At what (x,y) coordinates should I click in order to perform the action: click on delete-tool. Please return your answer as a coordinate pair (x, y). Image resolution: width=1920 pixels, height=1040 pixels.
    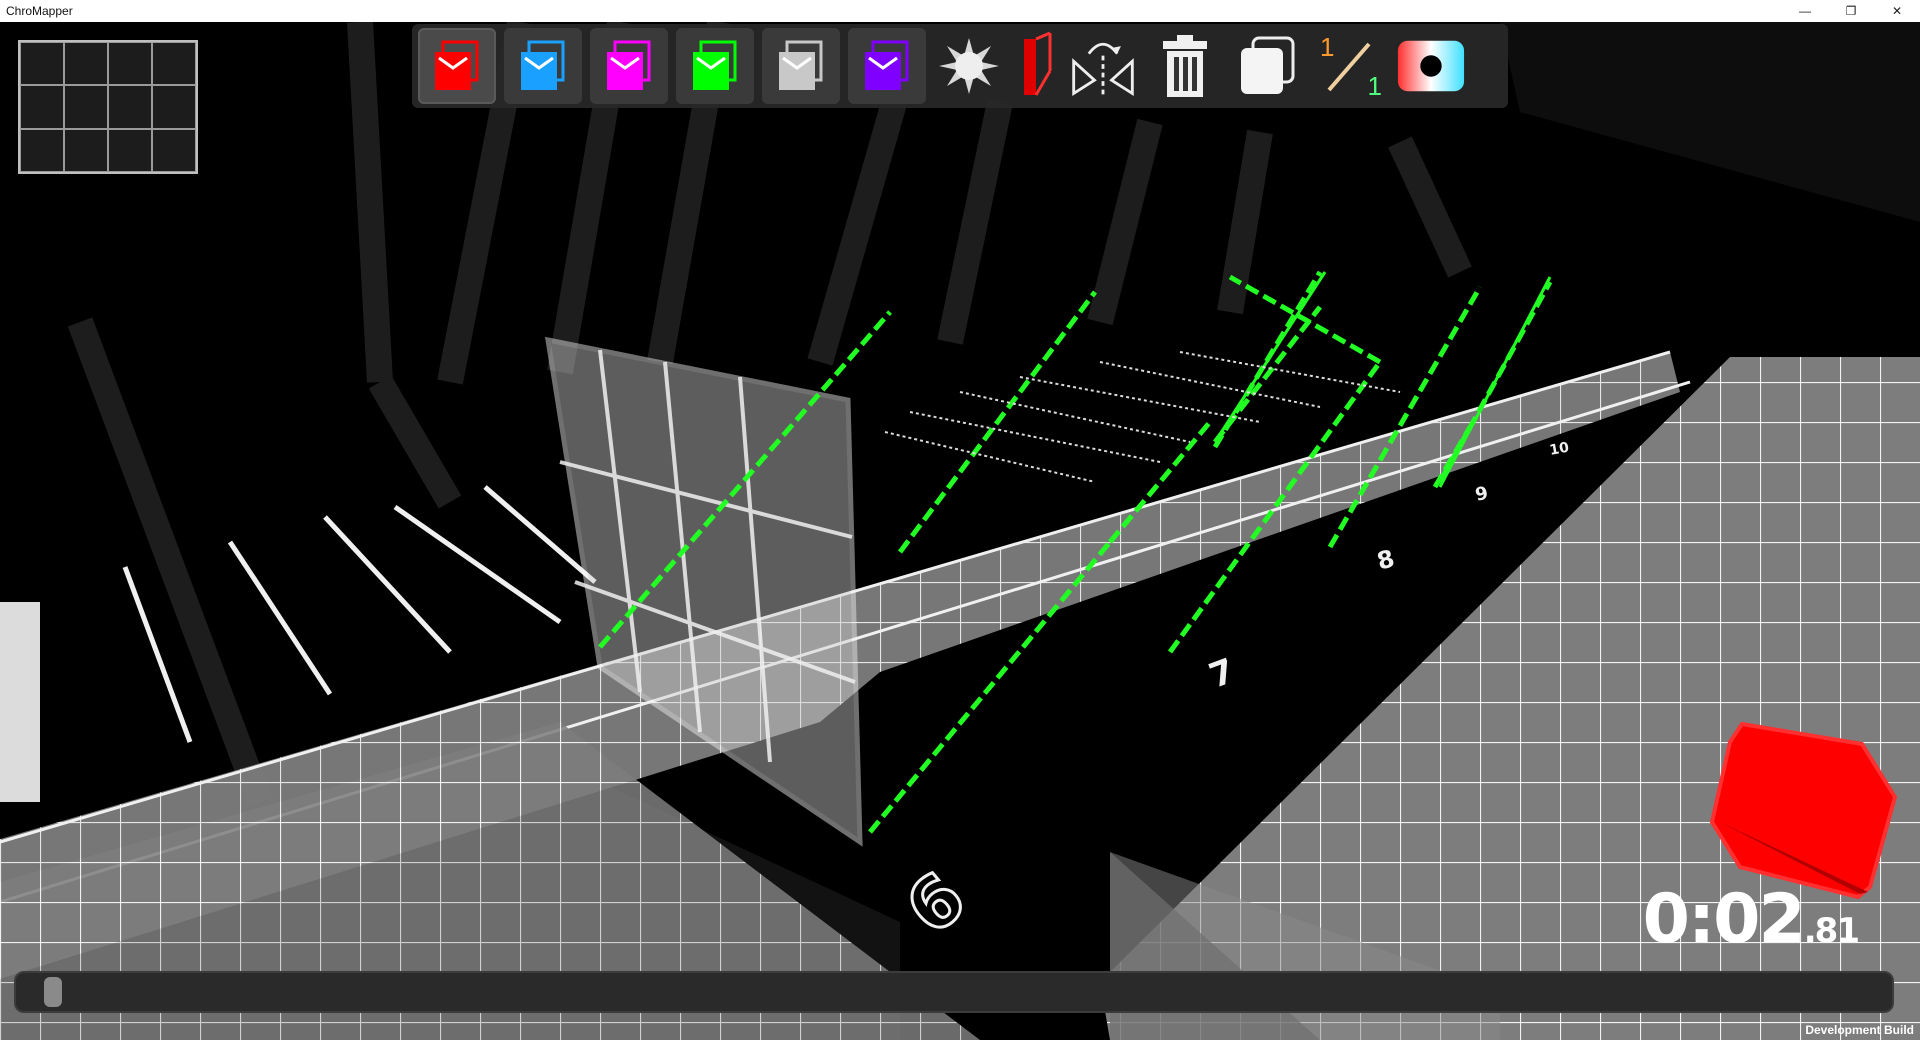
    Looking at the image, I should click on (1185, 66).